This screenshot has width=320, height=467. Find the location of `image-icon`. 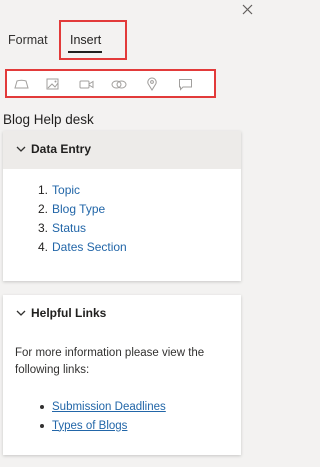

image-icon is located at coordinates (52, 84).